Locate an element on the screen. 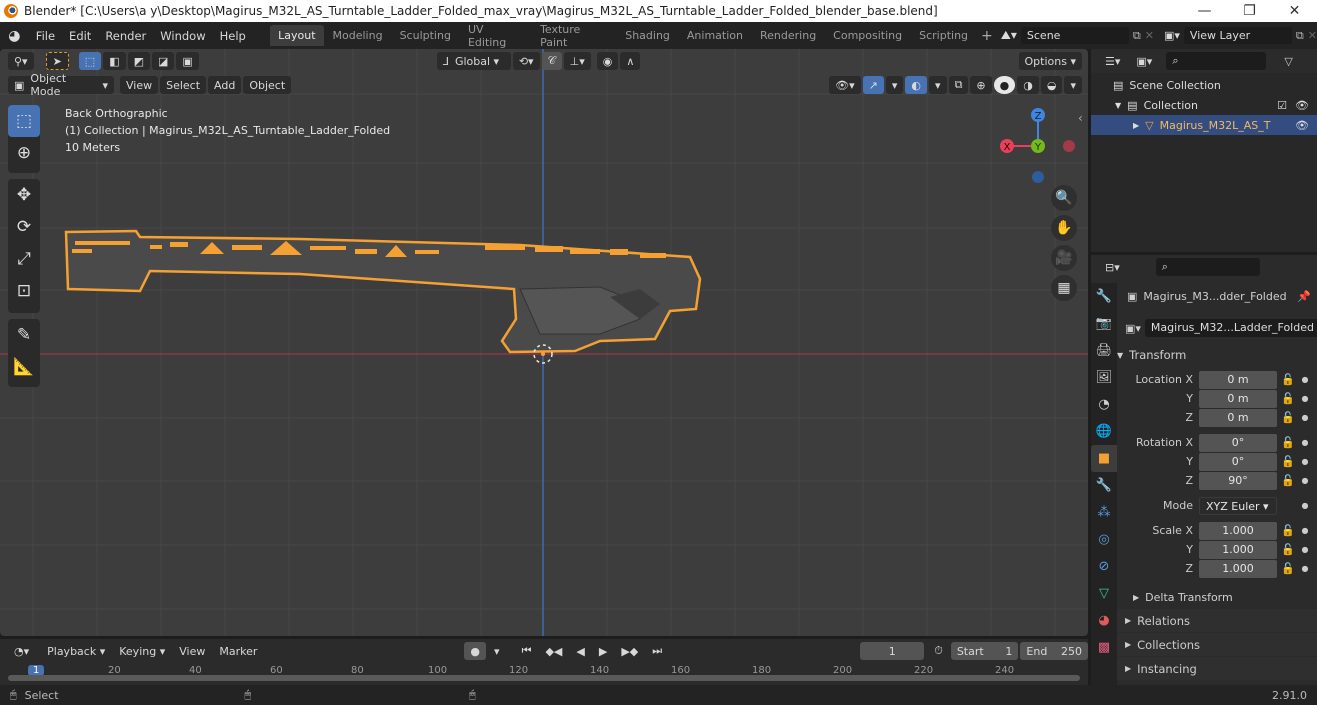 The height and width of the screenshot is (705, 1317). annotate-tool-icon: ✎ is located at coordinates (24, 335).